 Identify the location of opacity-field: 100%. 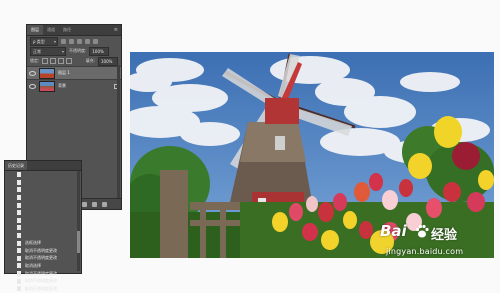
(99, 51).